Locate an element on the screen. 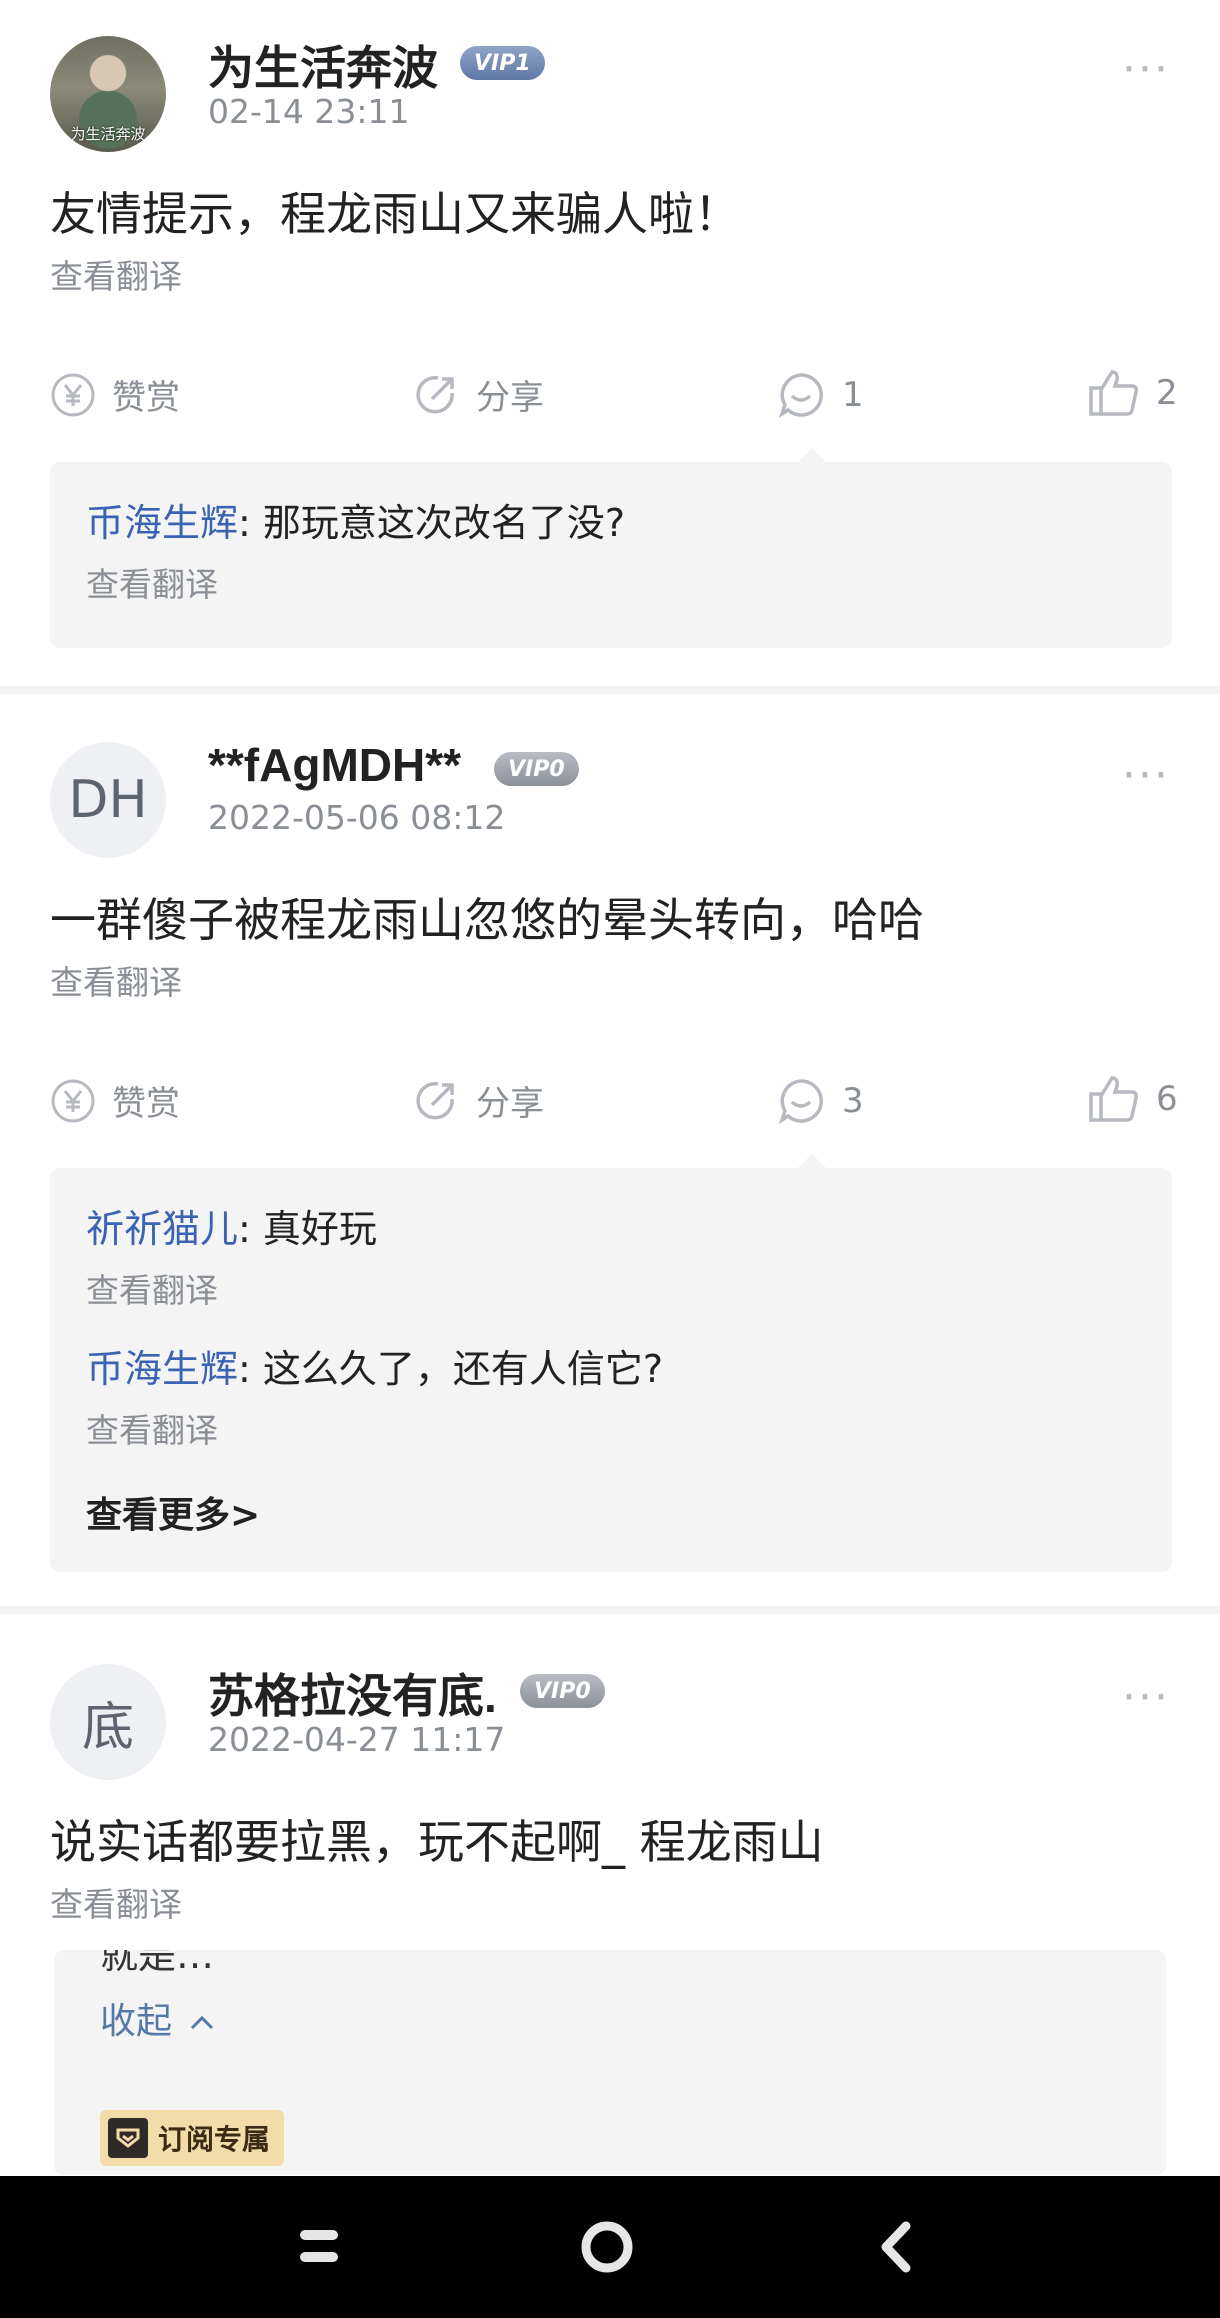 The height and width of the screenshot is (2318, 1220). reply-text: 这么久了，还有人信它? is located at coordinates (463, 1369).